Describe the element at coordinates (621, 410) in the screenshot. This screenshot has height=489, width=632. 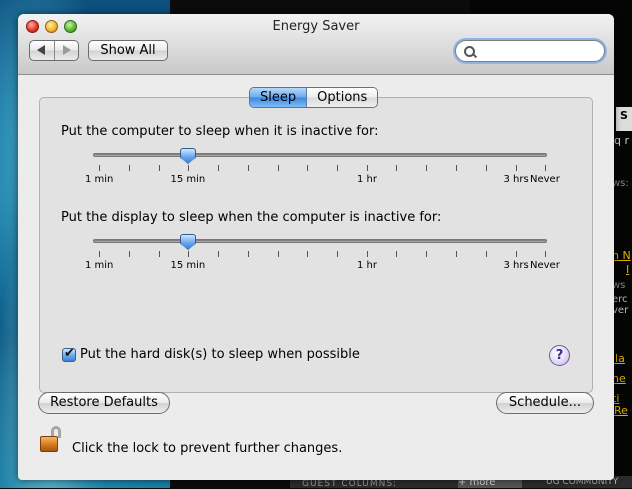
I see `background-link-re: Re` at that location.